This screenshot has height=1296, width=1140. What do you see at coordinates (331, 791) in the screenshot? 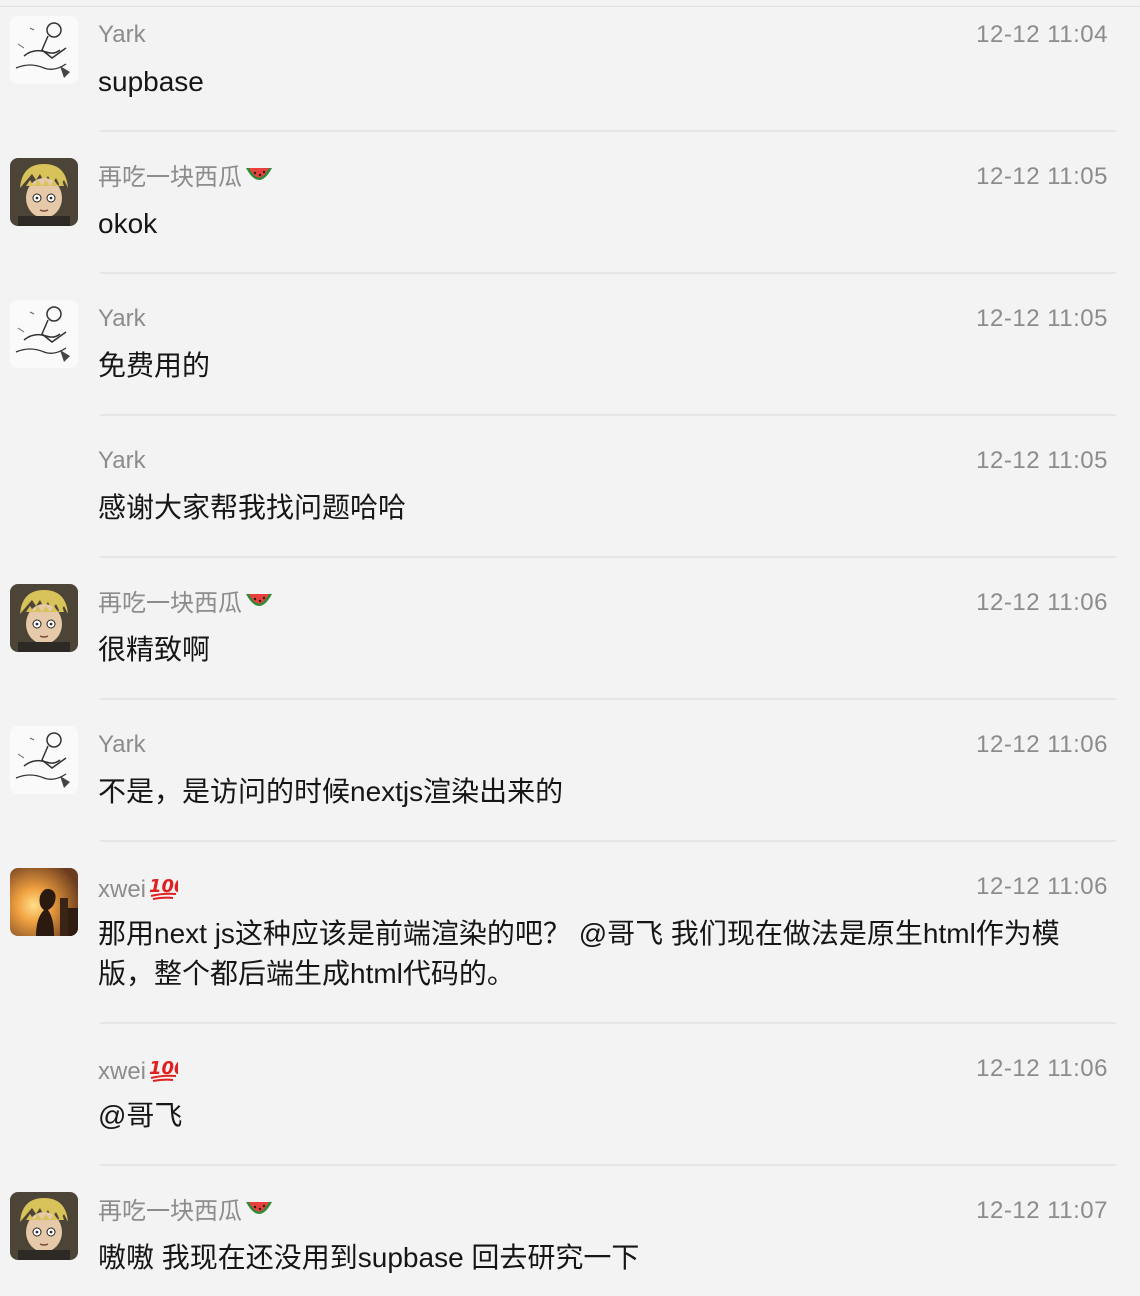
I see `message-text: 不是，是访问的时候nextjs渲染出来的` at bounding box center [331, 791].